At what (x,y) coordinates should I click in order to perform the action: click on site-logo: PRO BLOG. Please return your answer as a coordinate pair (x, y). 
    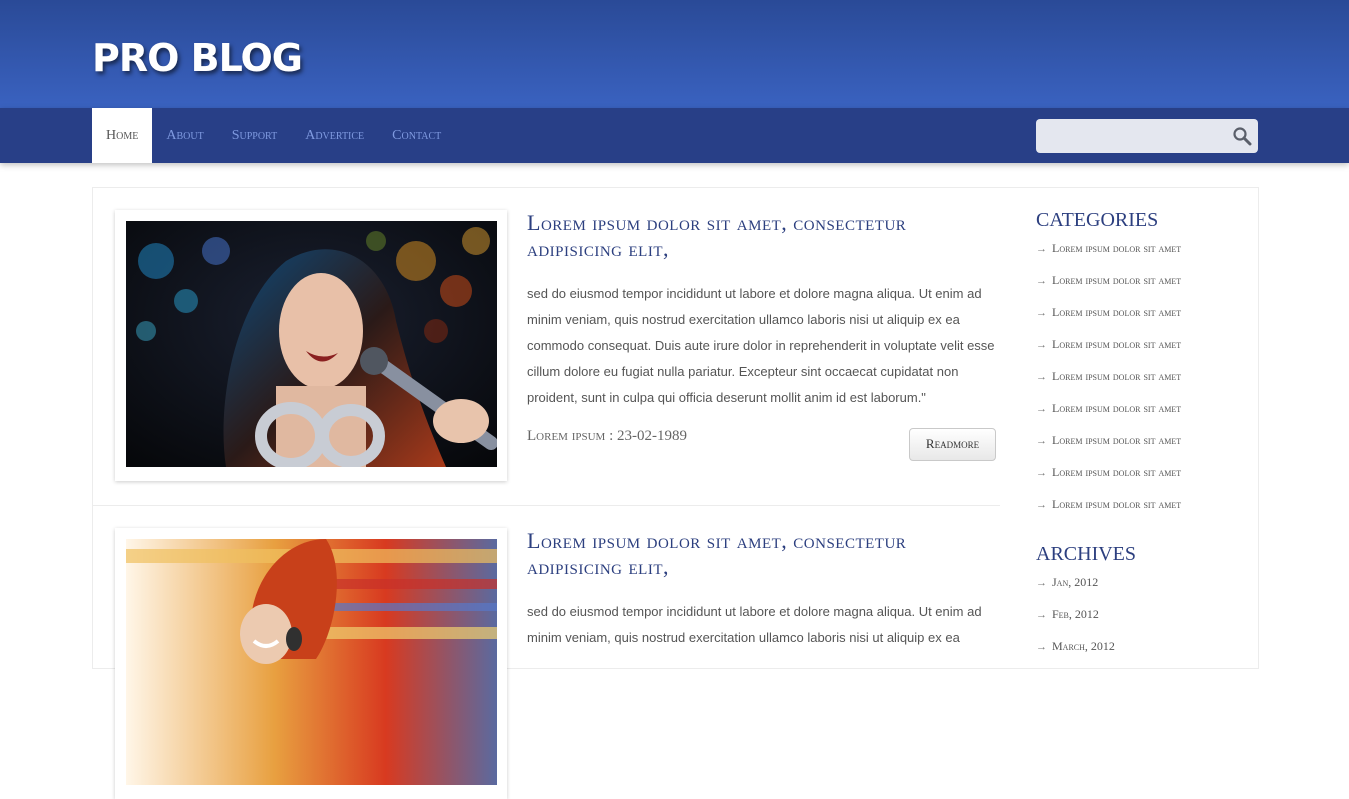
    Looking at the image, I should click on (197, 58).